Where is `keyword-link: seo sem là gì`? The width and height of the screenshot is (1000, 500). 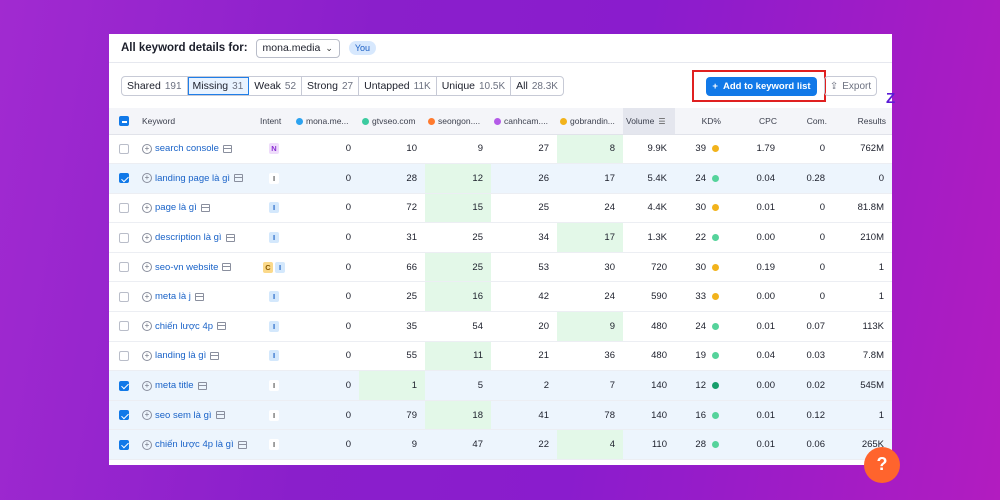
keyword-link: seo sem là gì is located at coordinates (183, 415).